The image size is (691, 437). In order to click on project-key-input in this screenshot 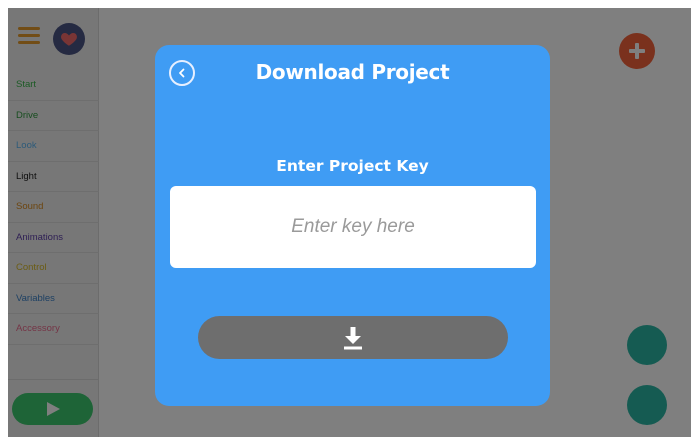, I will do `click(353, 227)`.